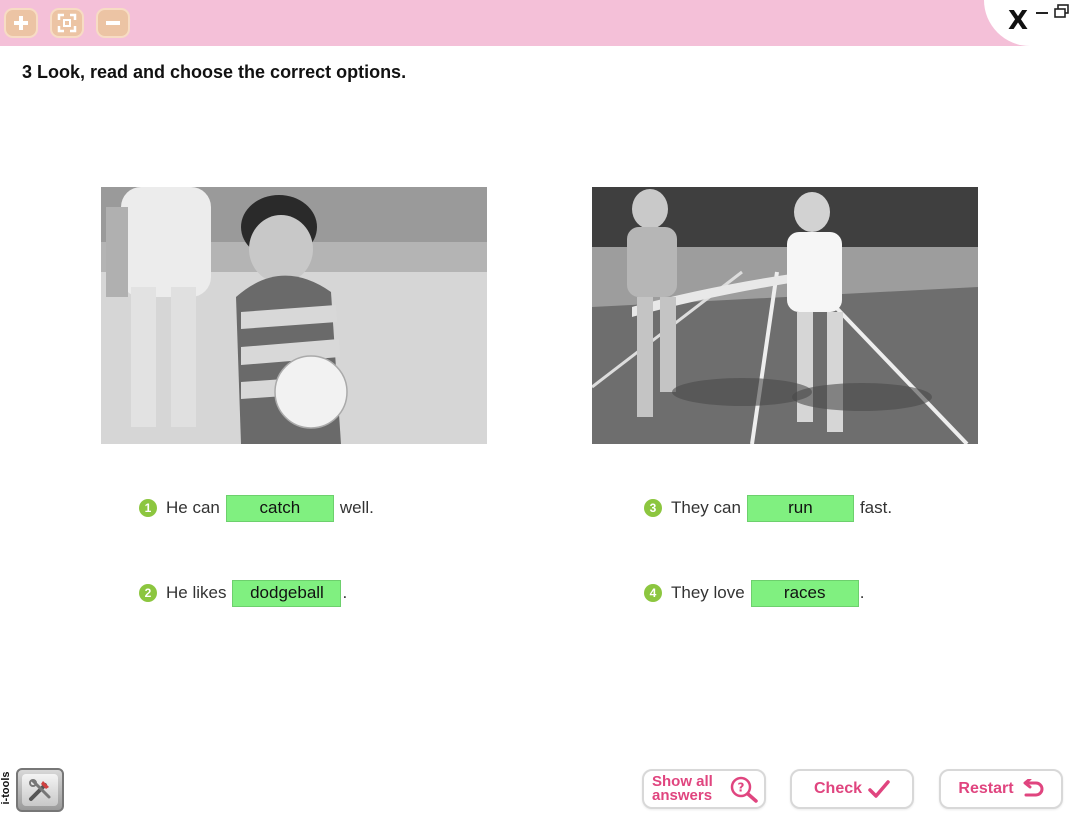 This screenshot has height=817, width=1080. Describe the element at coordinates (708, 592) in the screenshot. I see `sentence-text-before: They love` at that location.